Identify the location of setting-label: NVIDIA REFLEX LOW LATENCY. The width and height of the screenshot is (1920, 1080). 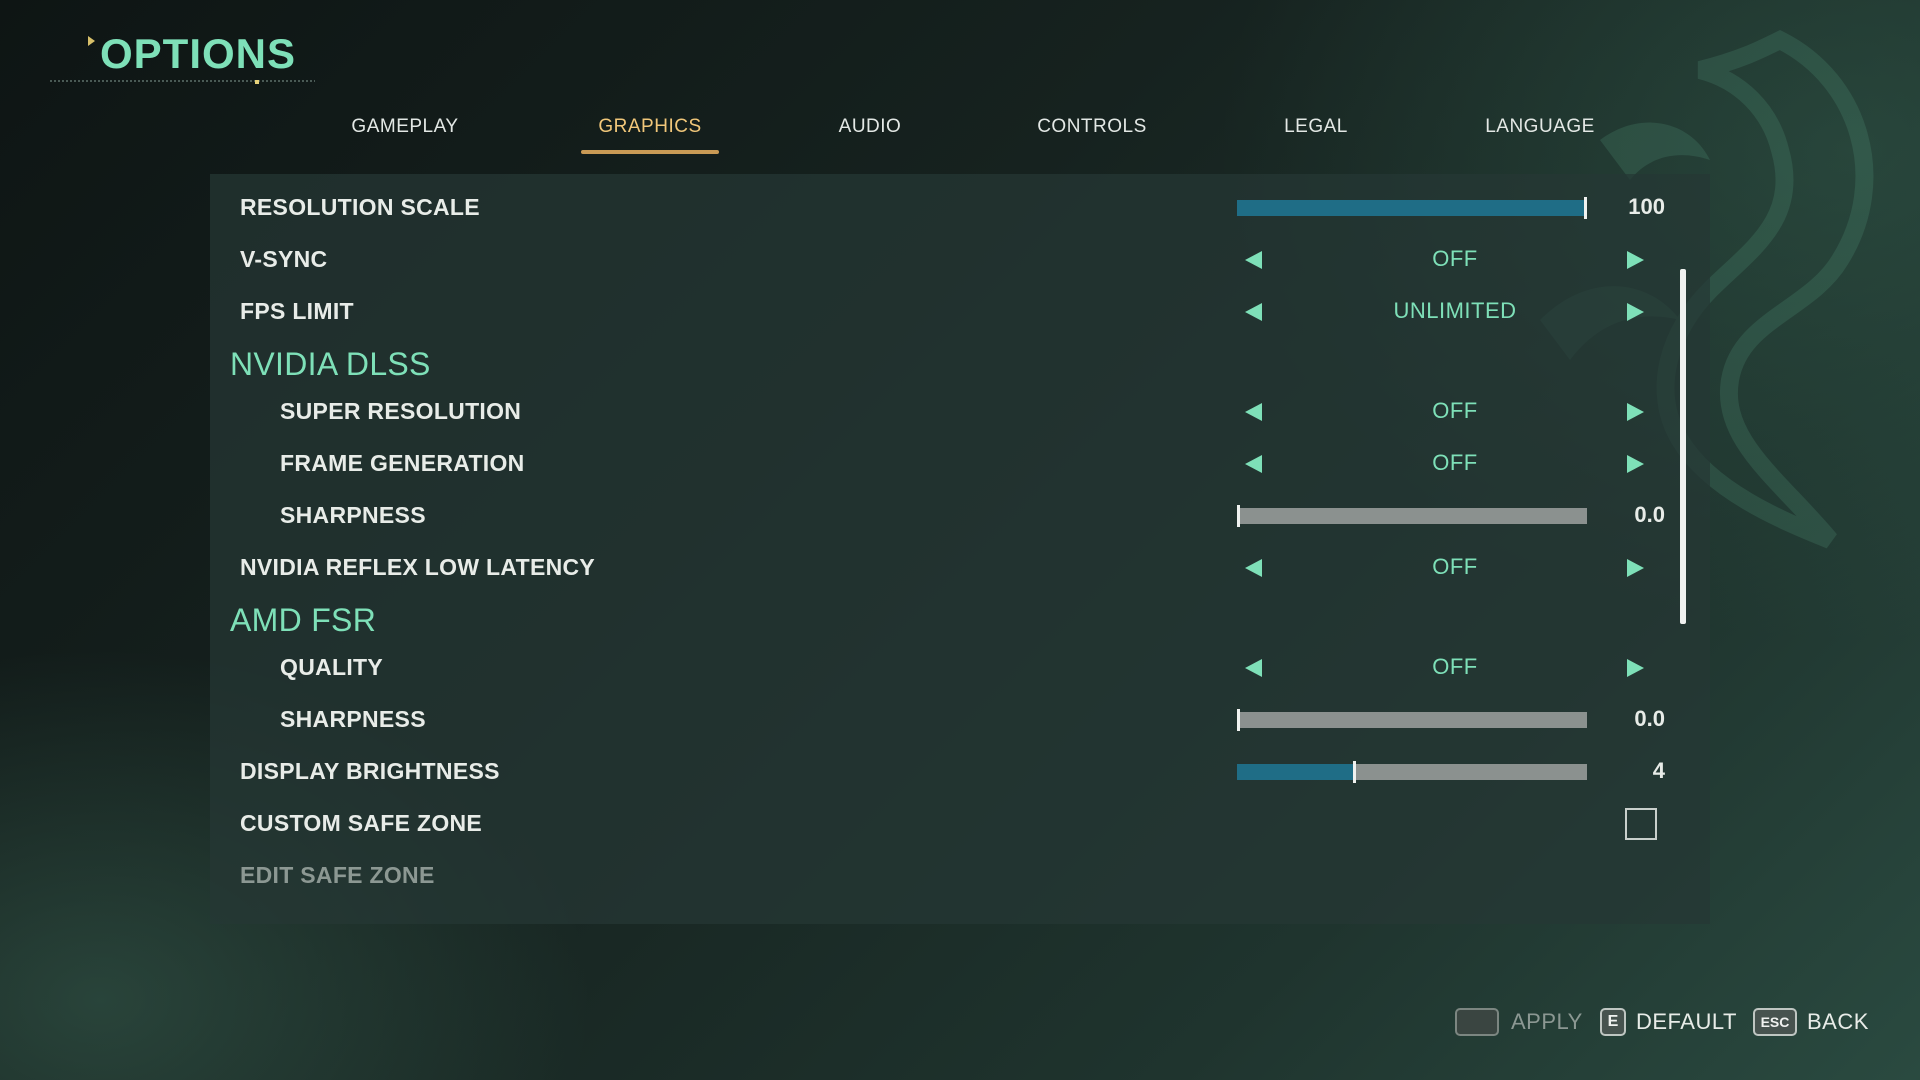
(418, 567).